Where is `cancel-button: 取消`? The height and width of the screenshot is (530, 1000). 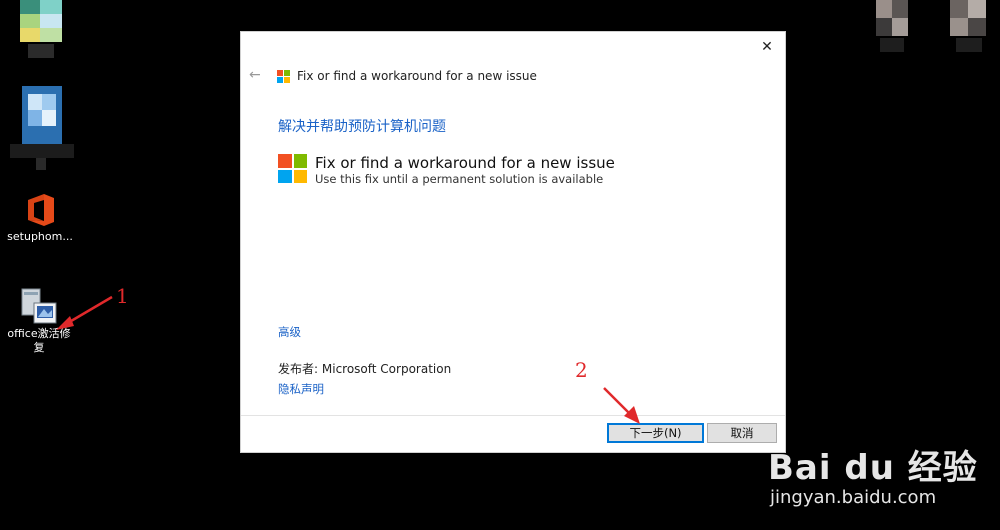
cancel-button: 取消 is located at coordinates (742, 433).